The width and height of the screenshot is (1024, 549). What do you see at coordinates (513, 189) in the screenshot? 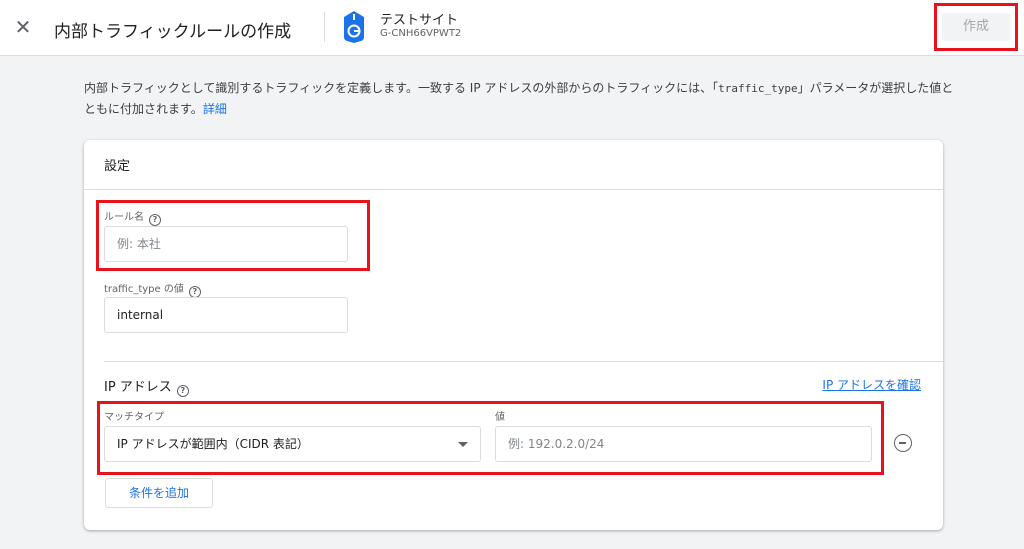
I see `card-divider` at bounding box center [513, 189].